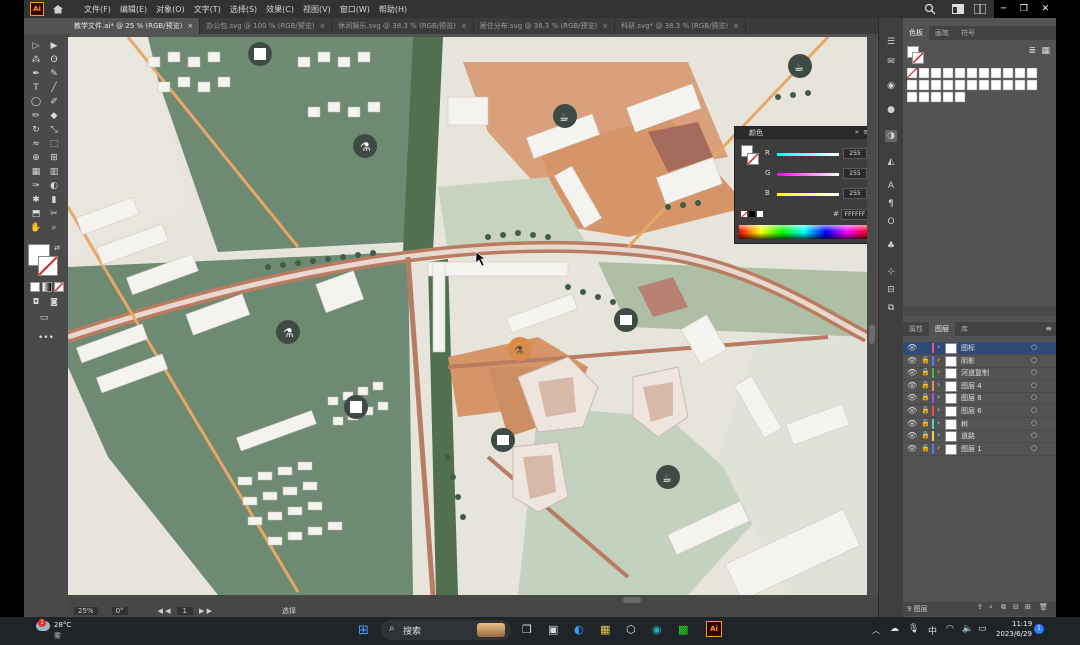 This screenshot has width=1080, height=645. Describe the element at coordinates (971, 398) in the screenshot. I see `layer-name: 图层 8` at that location.